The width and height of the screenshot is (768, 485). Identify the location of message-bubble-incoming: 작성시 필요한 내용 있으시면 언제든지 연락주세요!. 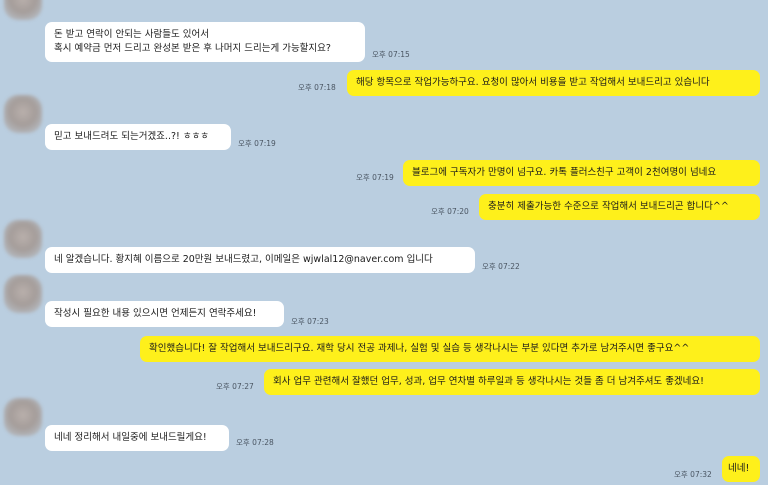
(164, 314).